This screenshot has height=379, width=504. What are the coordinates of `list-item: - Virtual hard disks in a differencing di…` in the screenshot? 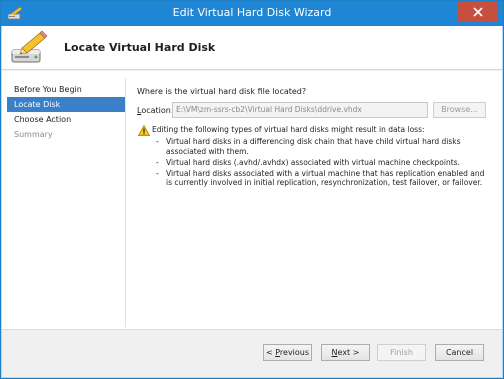 It's located at (321, 146).